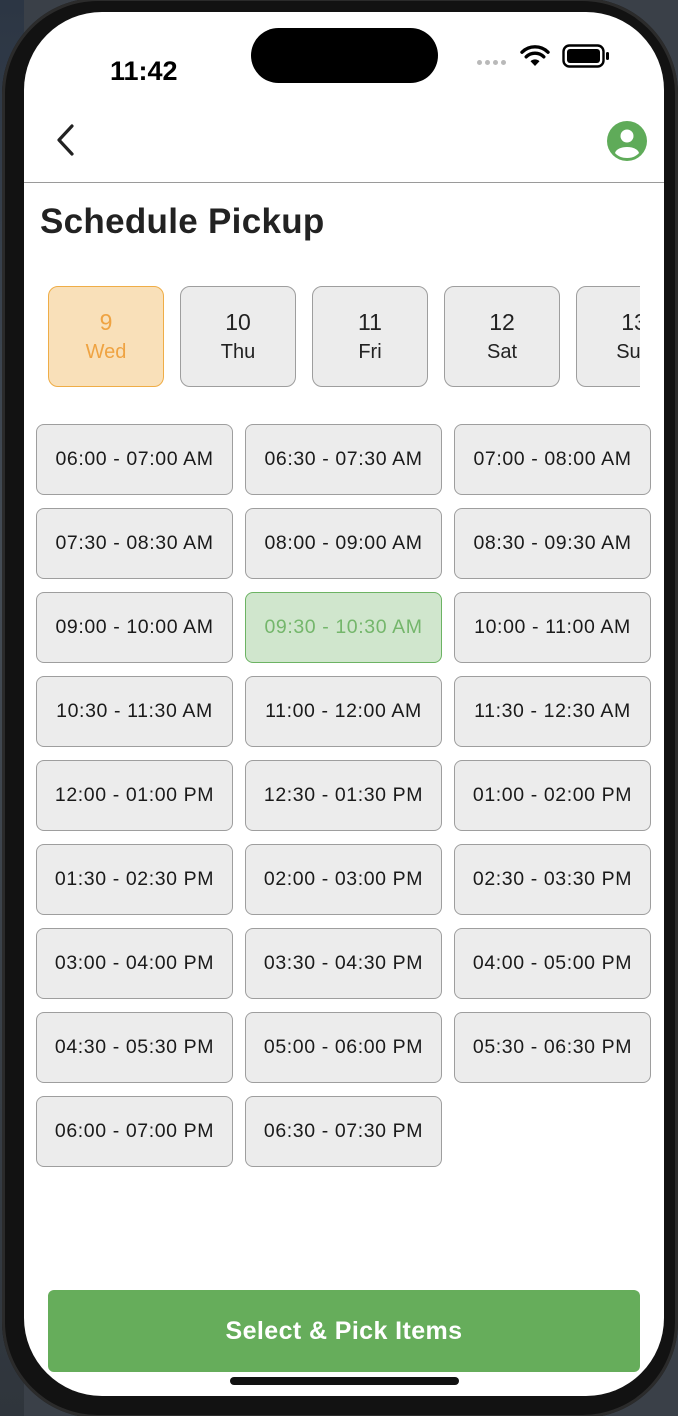 The height and width of the screenshot is (1416, 678). I want to click on status-time: 11:42, so click(144, 71).